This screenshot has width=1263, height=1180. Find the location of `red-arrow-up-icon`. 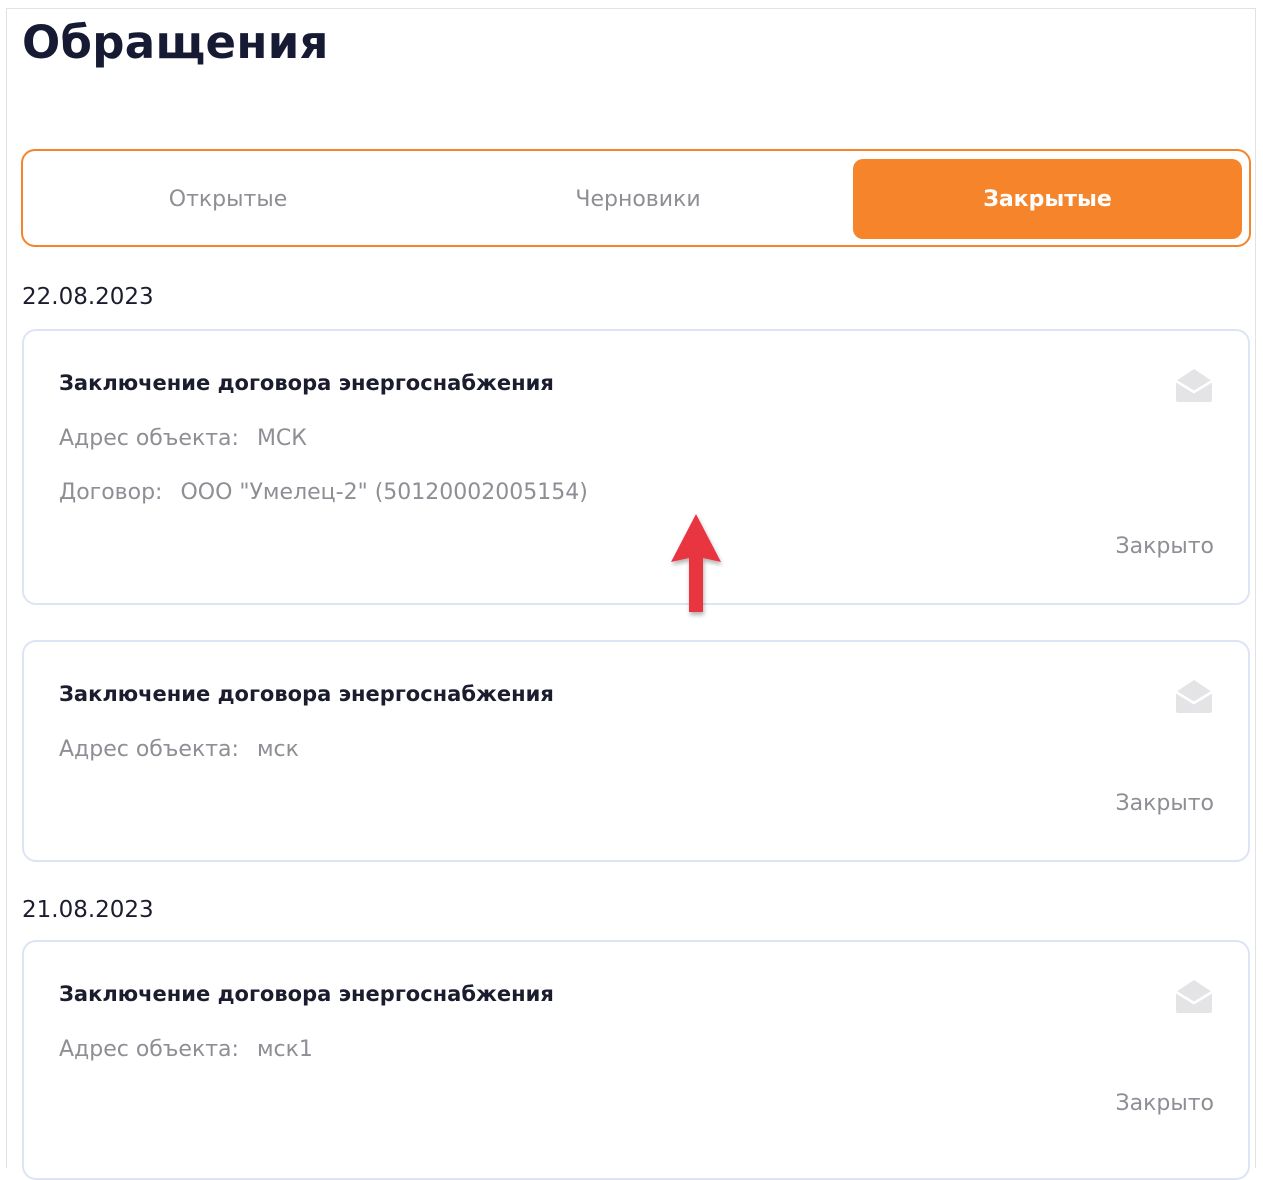

red-arrow-up-icon is located at coordinates (696, 563).